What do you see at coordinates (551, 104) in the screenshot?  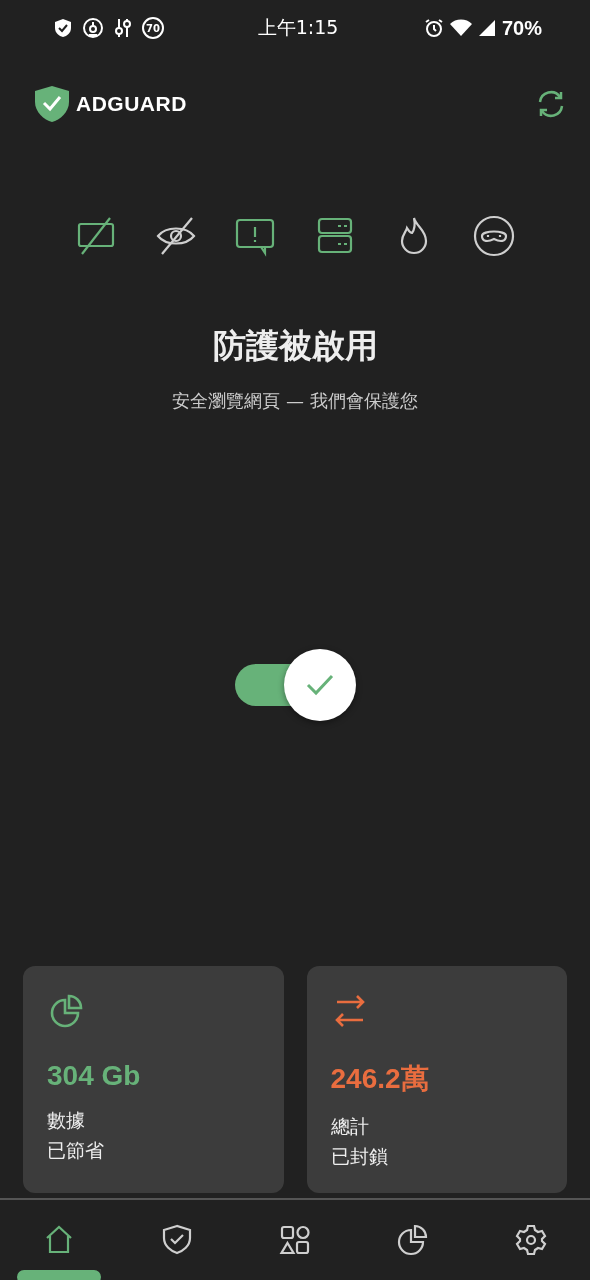 I see `refresh-icon` at bounding box center [551, 104].